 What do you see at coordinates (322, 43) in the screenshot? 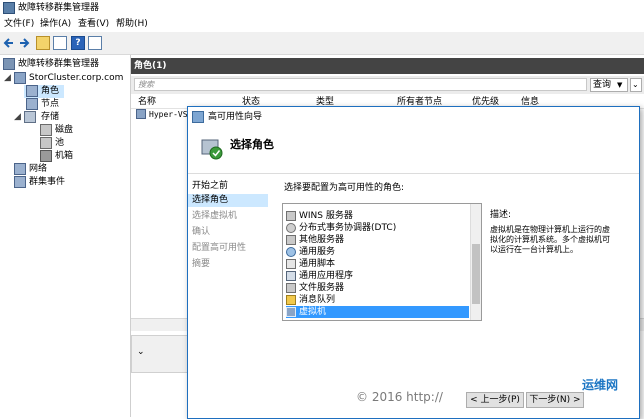
I see `toolbar: ?` at bounding box center [322, 43].